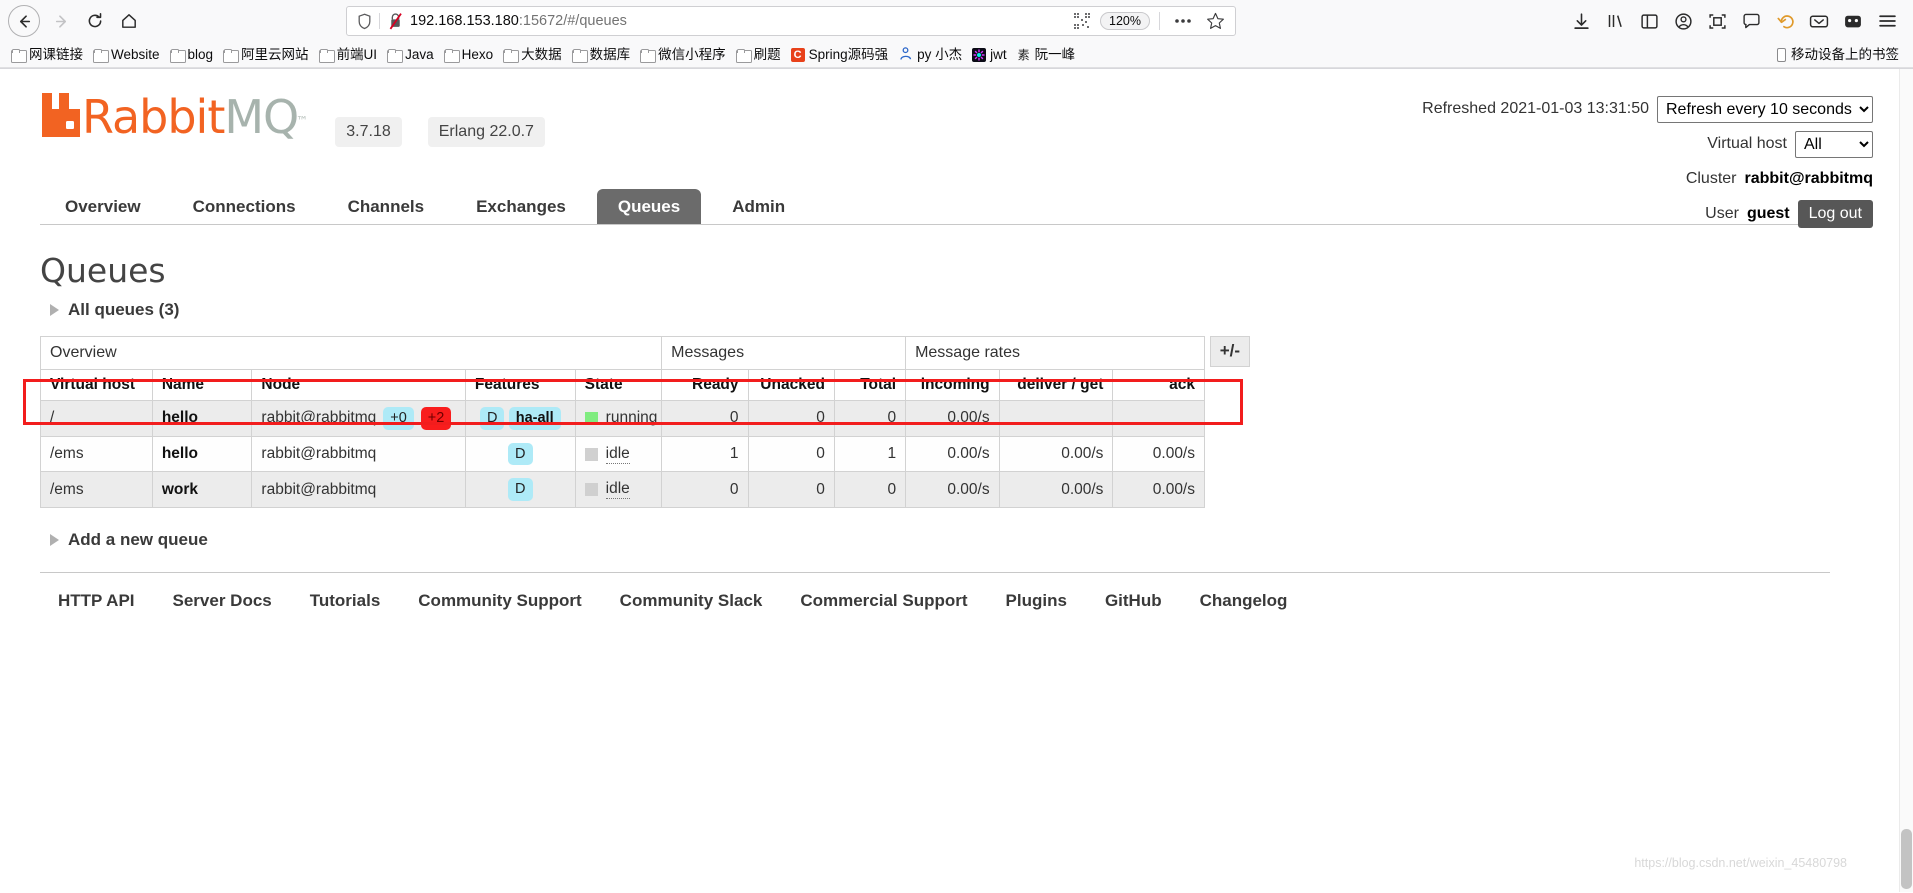 Image resolution: width=1913 pixels, height=893 pixels. What do you see at coordinates (386, 206) in the screenshot?
I see `tab-channels: Channels` at bounding box center [386, 206].